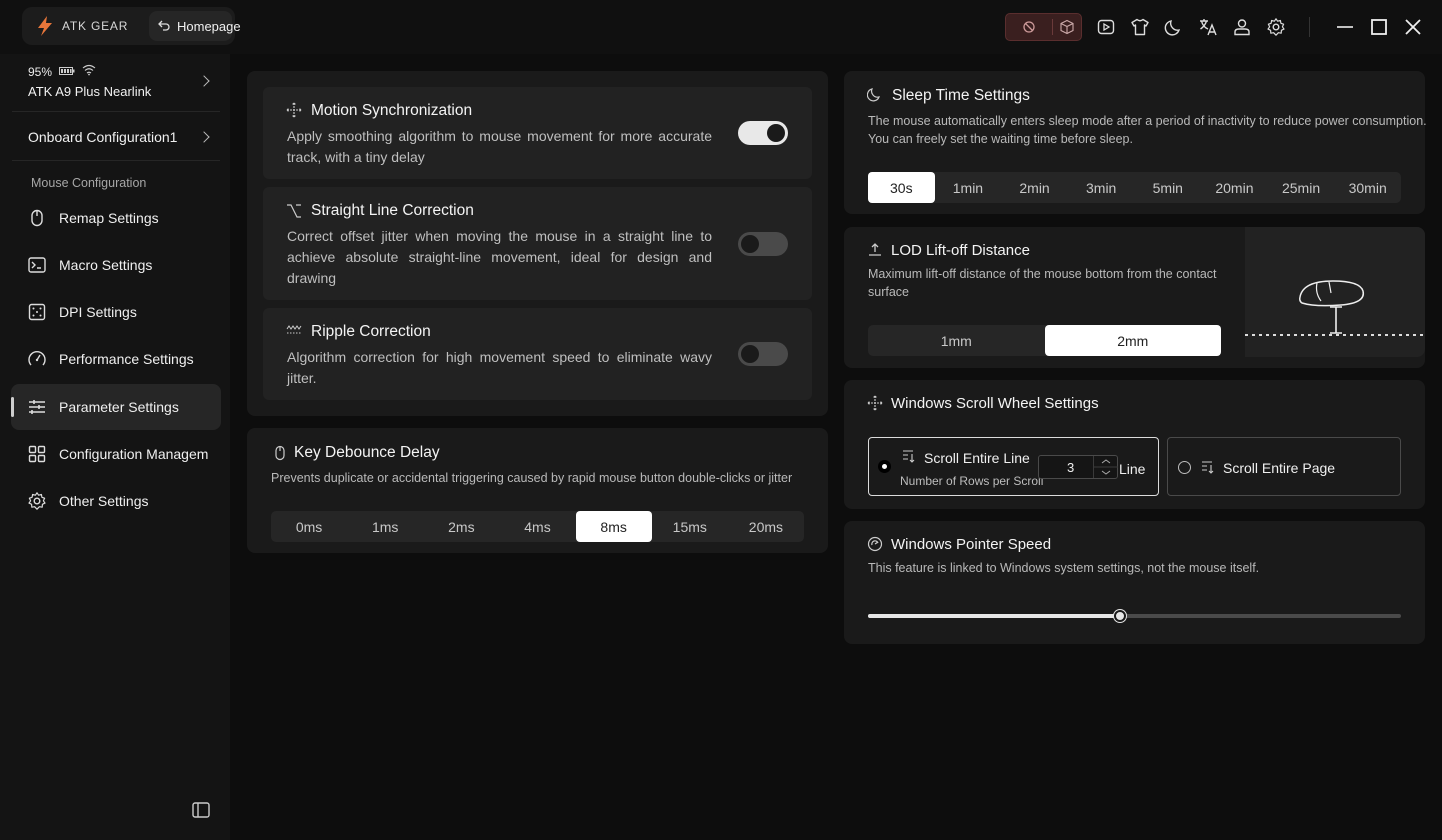 This screenshot has width=1442, height=840. Describe the element at coordinates (116, 160) in the screenshot. I see `divider` at that location.